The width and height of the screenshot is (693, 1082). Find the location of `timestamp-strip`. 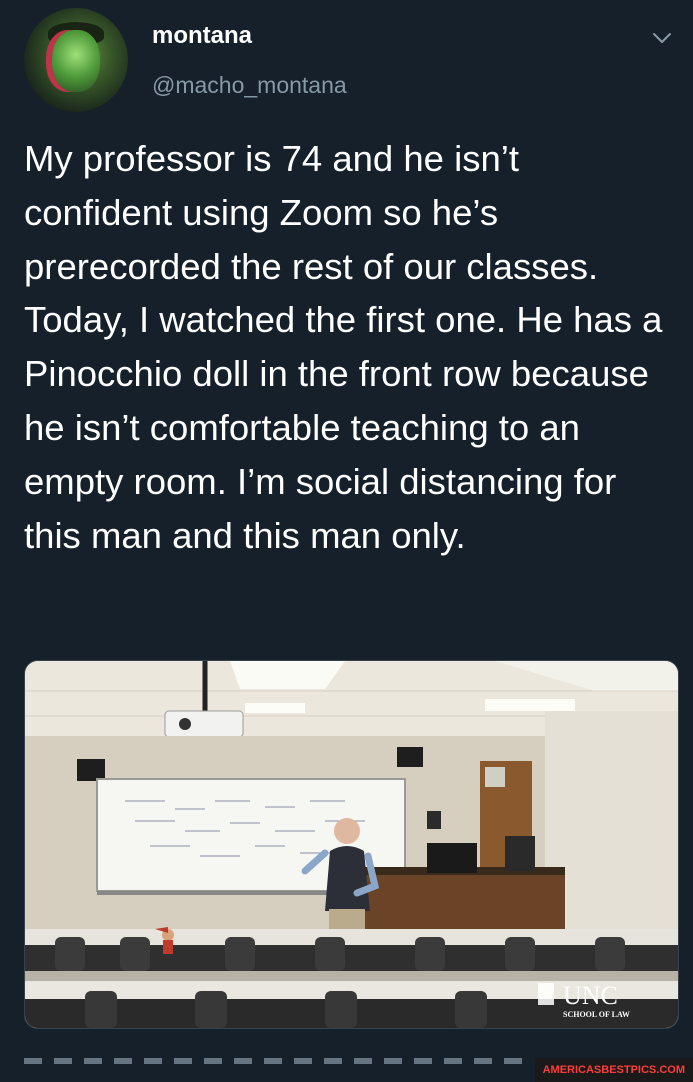

timestamp-strip is located at coordinates (274, 1070).